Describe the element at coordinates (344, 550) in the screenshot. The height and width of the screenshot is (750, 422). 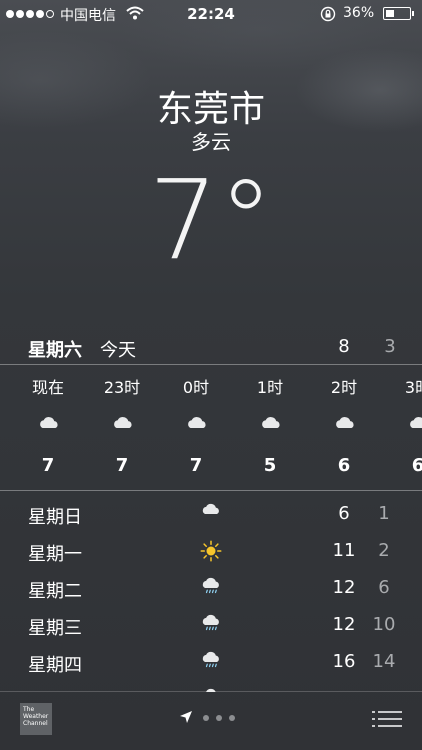
I see `day-high-temp: 11` at that location.